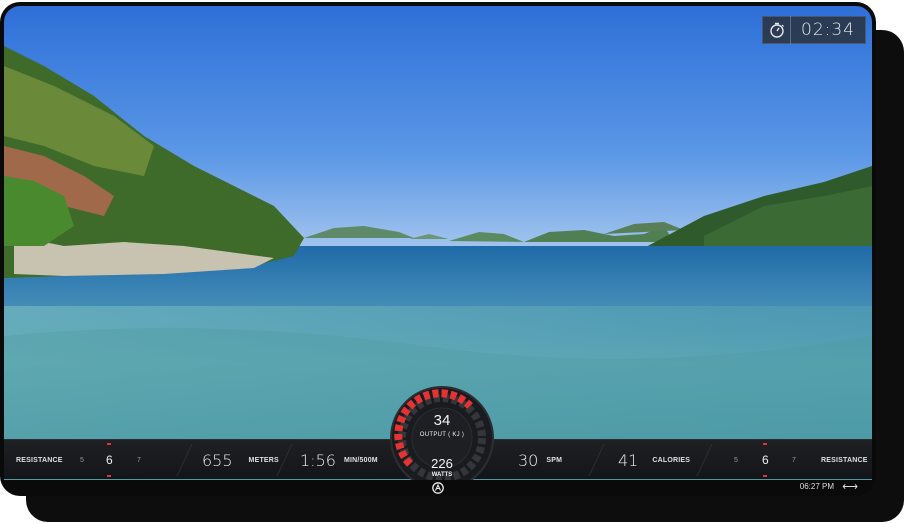 This screenshot has width=908, height=524. I want to click on resistance-left-current-wrap: 6, so click(109, 460).